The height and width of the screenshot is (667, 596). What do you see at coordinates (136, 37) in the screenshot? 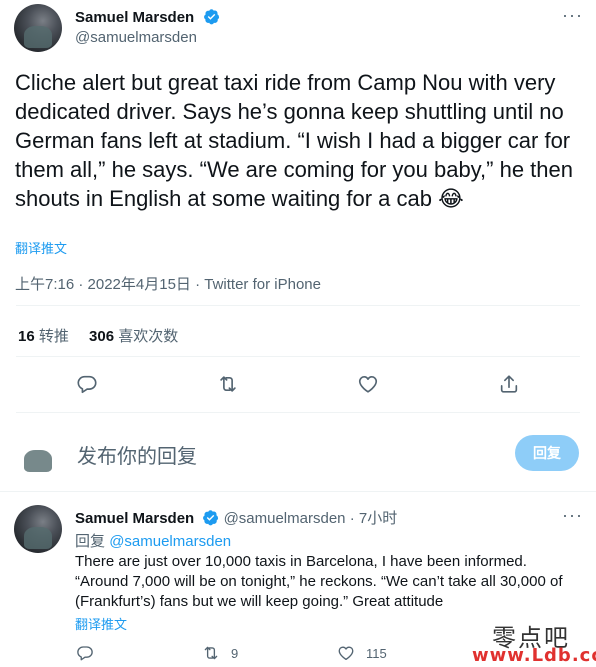
I see `author-handle: @samuelmarsden` at bounding box center [136, 37].